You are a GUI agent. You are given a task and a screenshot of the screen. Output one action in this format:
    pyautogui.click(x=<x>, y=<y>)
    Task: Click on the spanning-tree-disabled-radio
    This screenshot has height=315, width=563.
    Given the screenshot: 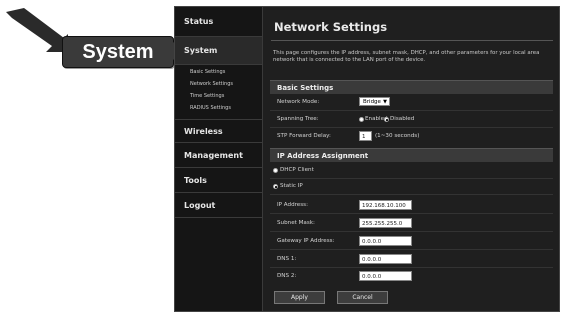 What is the action you would take?
    pyautogui.click(x=386, y=119)
    